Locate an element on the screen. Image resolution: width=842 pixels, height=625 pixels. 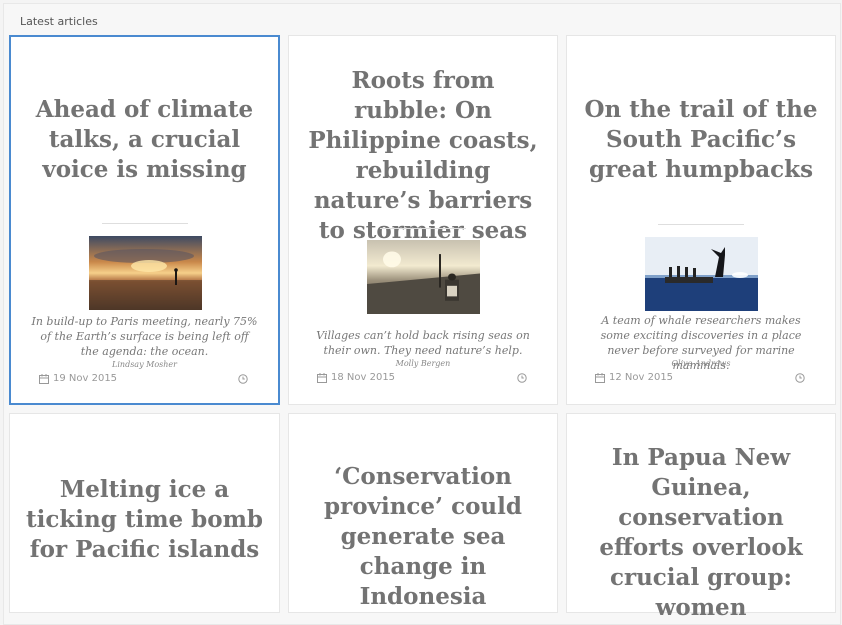
article-date: 12 Nov 2015 is located at coordinates (641, 377).